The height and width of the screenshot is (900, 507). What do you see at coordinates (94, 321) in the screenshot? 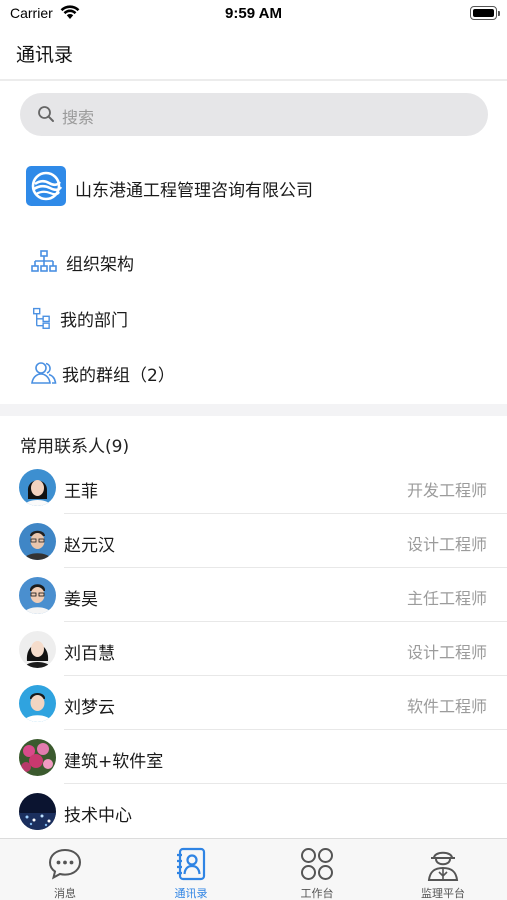
I see `menu-label-my-department: 我的部门` at bounding box center [94, 321].